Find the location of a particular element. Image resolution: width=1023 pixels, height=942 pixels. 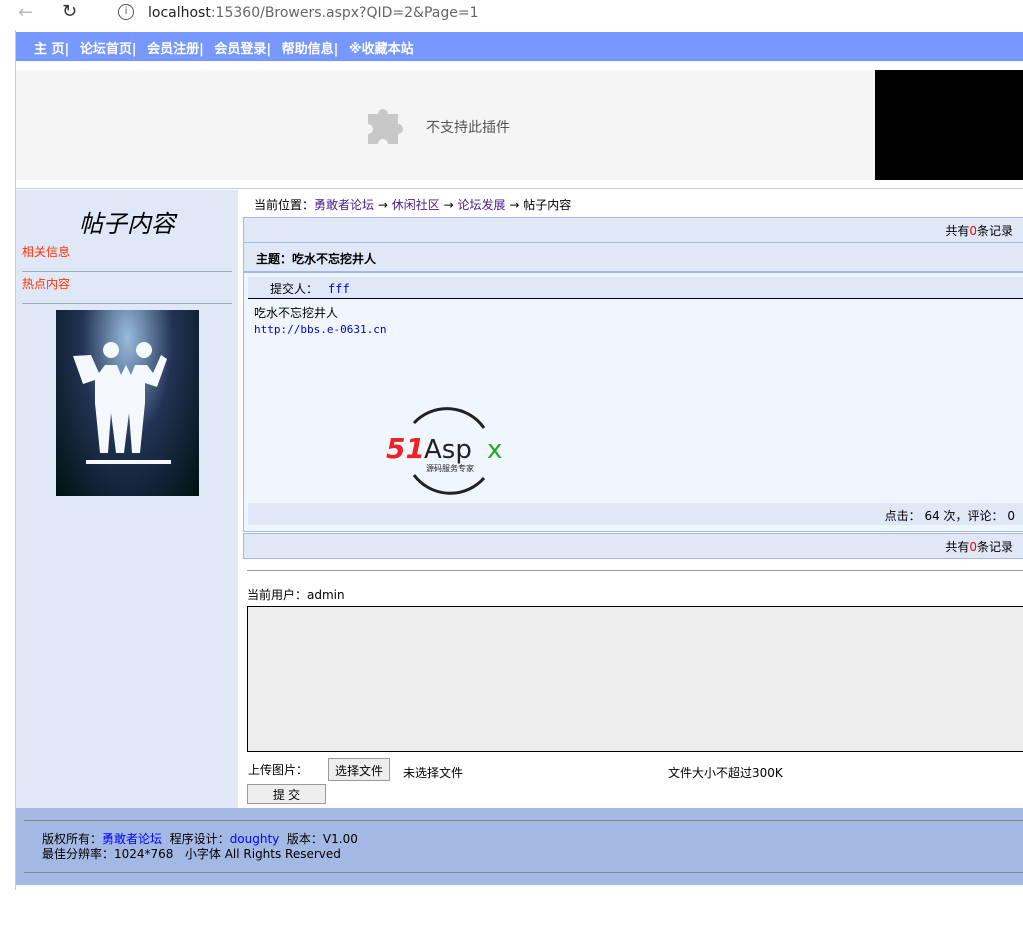

figures-silhouette-icon is located at coordinates (122, 403).